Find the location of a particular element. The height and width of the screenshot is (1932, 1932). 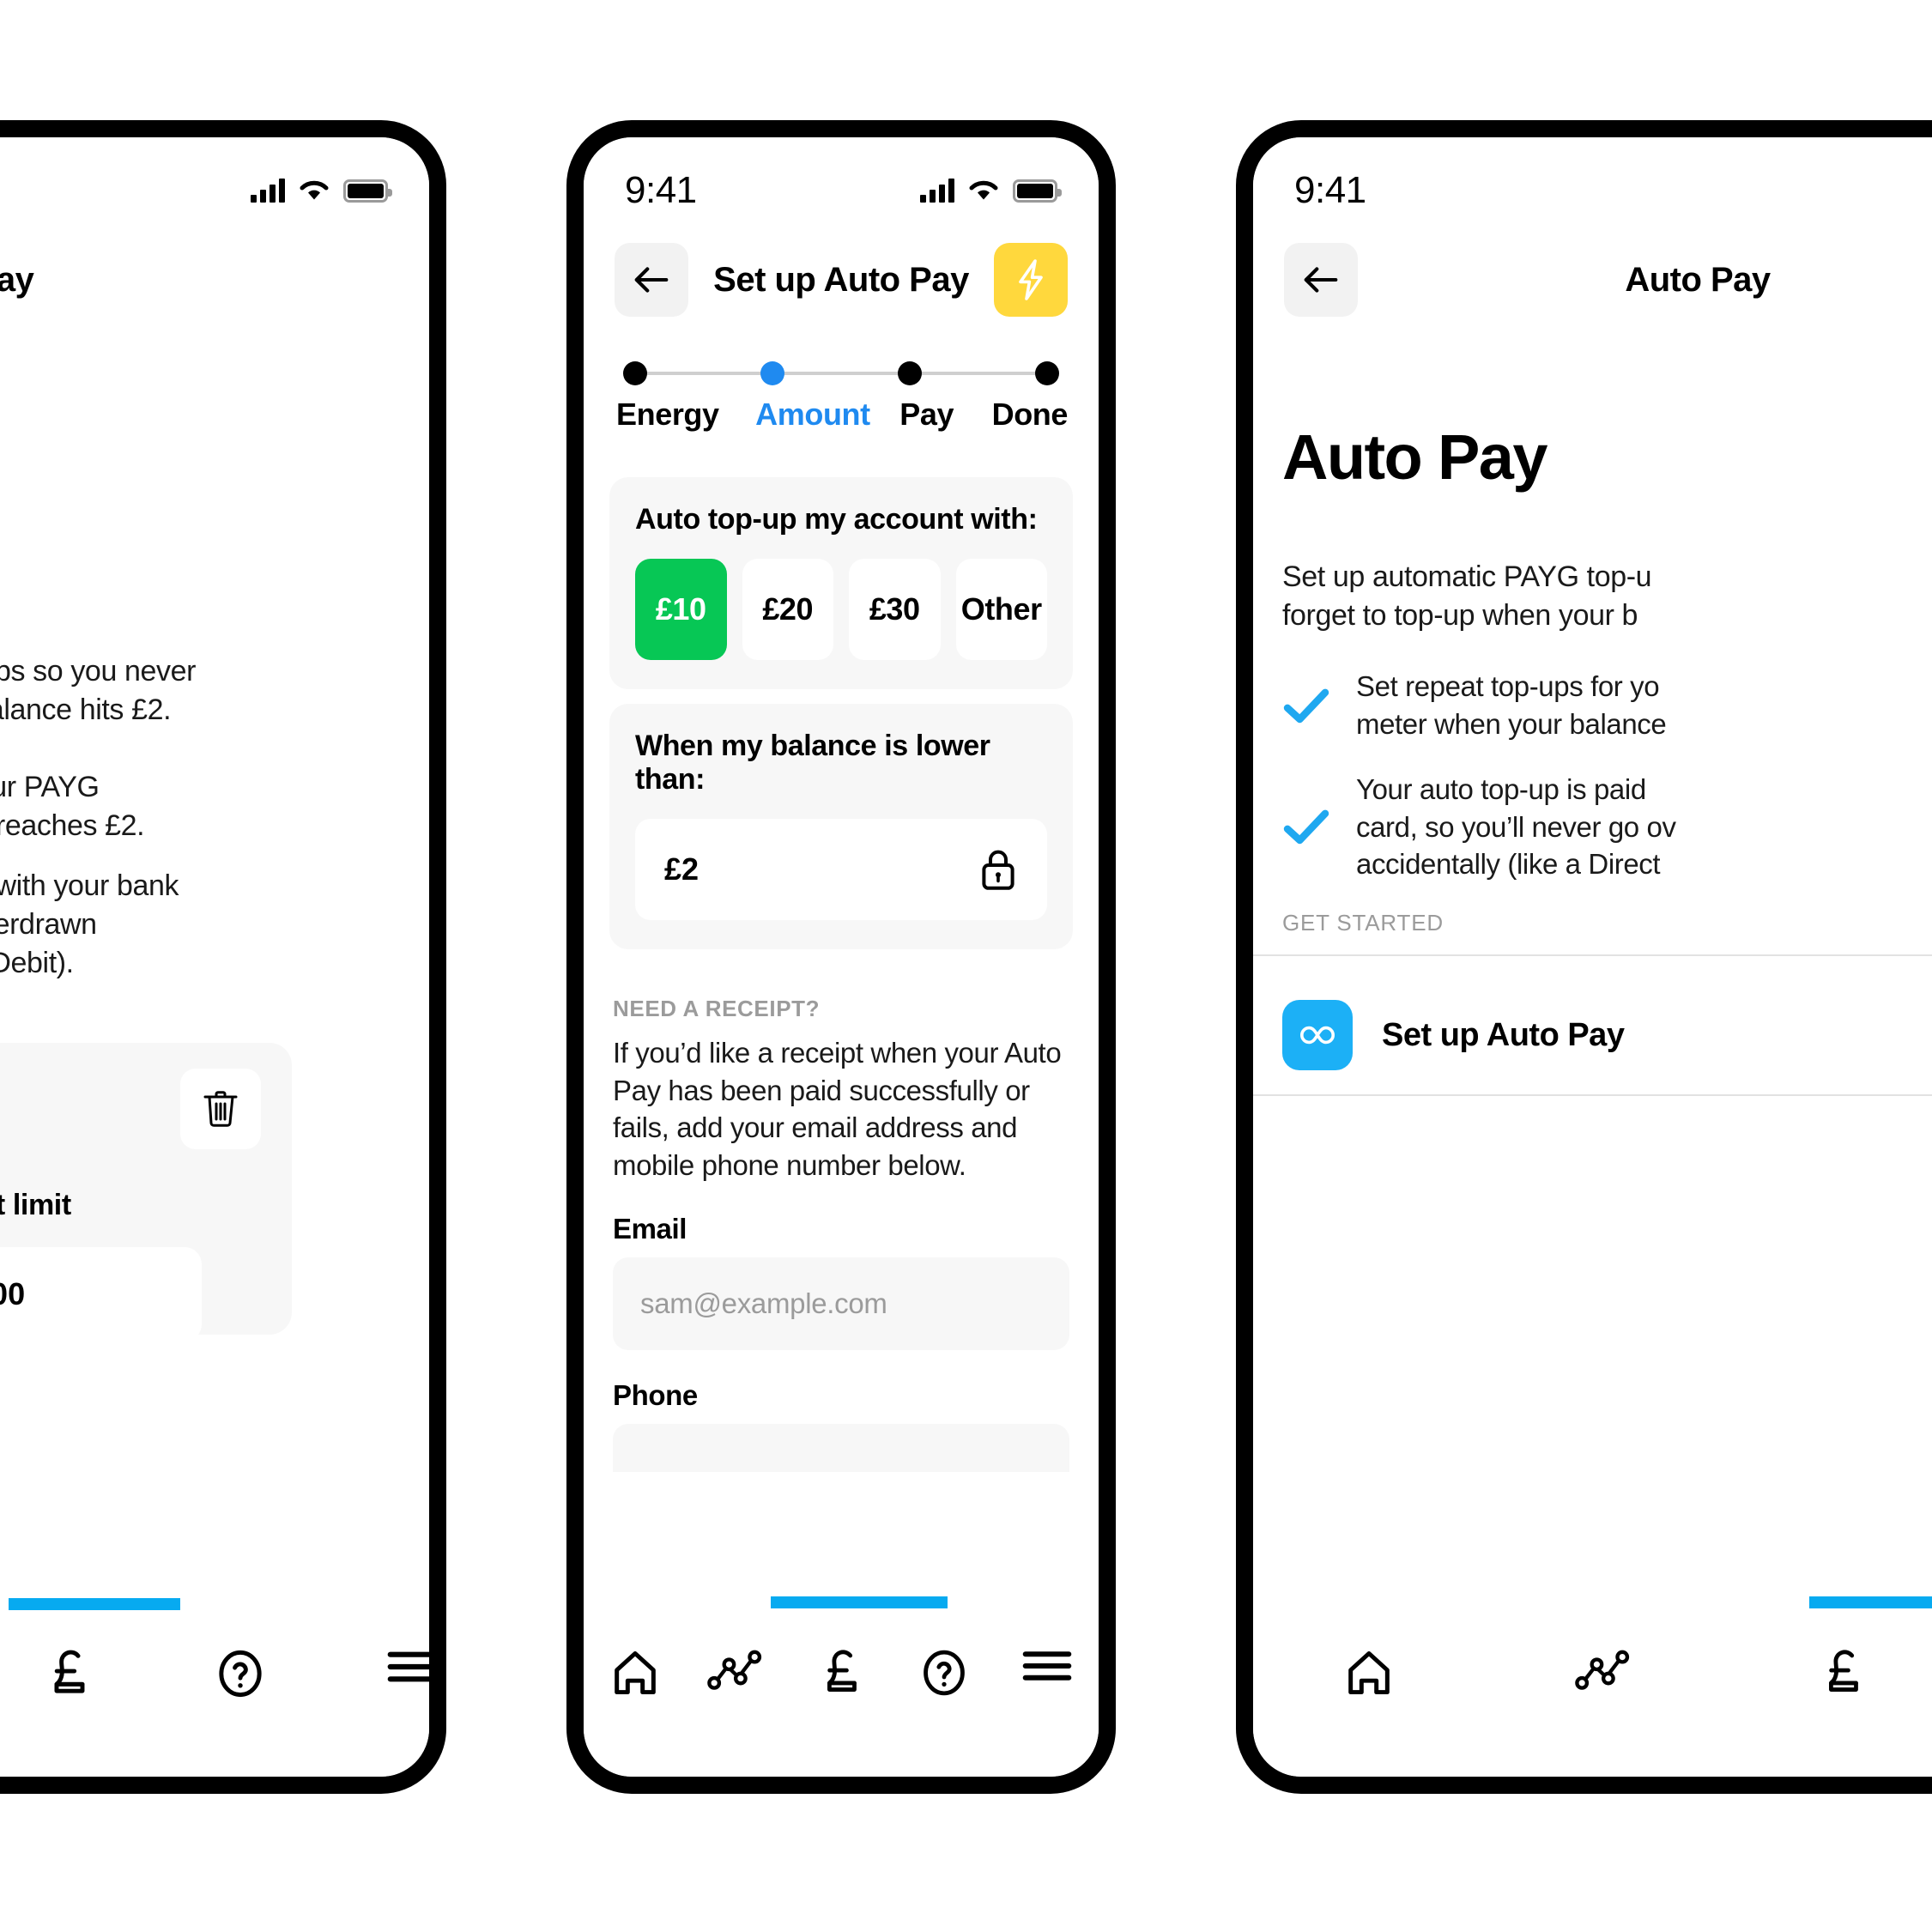

stepper-label-energy: Energy is located at coordinates (667, 415).